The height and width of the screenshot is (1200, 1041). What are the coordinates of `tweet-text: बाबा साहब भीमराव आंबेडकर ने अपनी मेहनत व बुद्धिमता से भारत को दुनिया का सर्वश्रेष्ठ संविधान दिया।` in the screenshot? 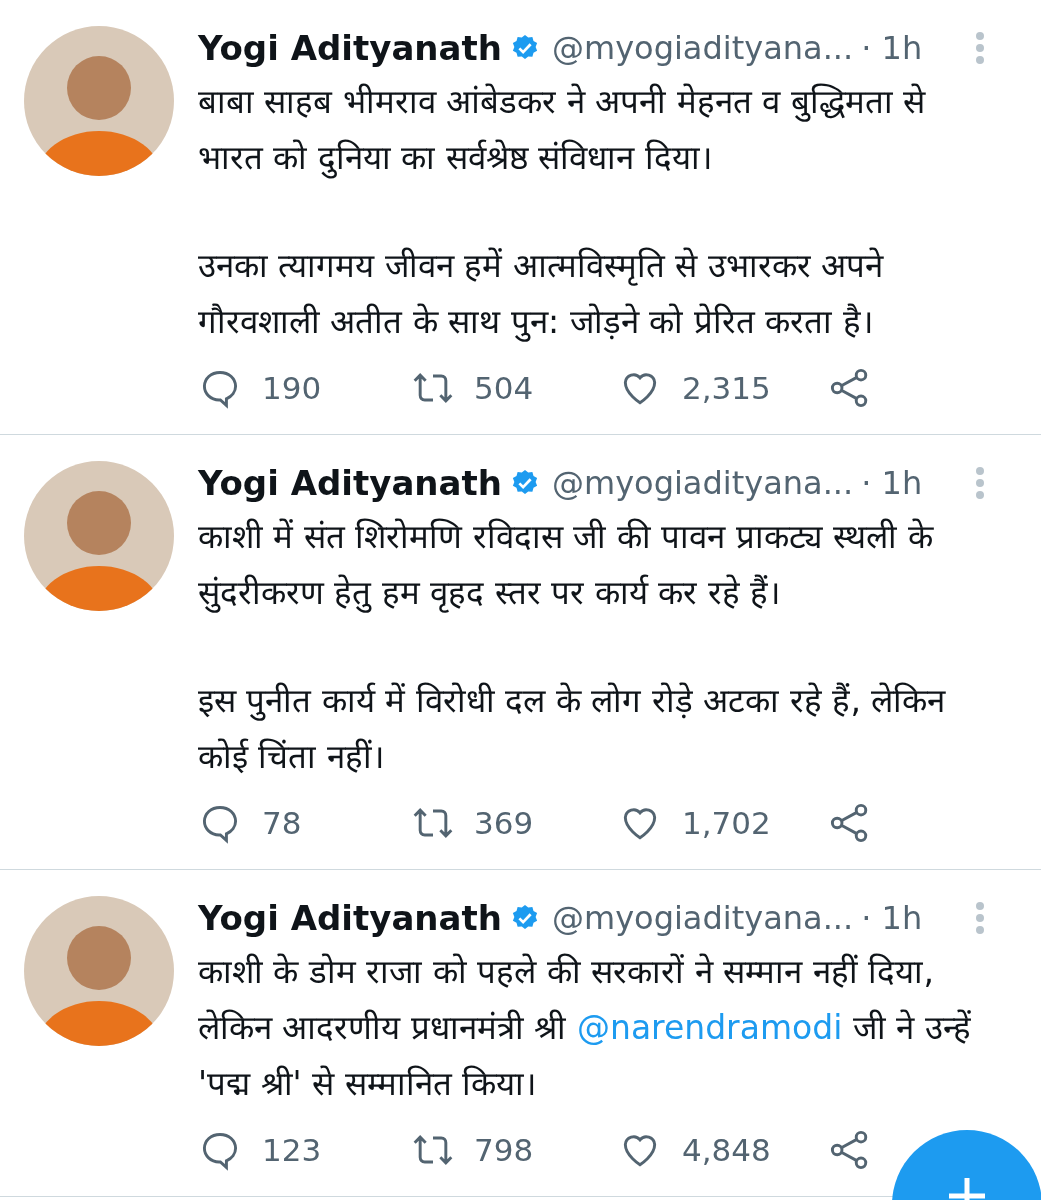 It's located at (562, 131).